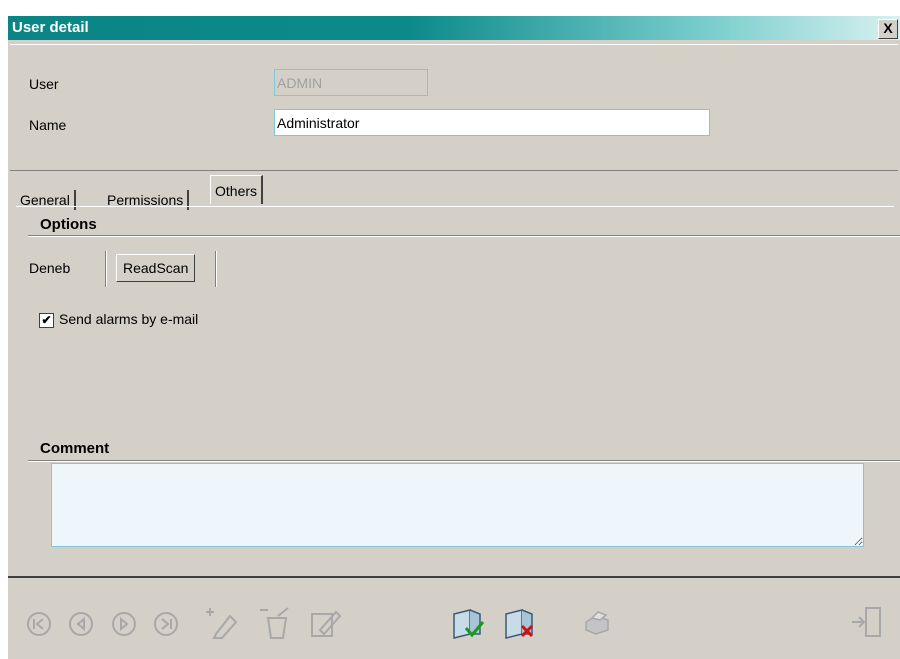 This screenshot has width=900, height=659. I want to click on user-label: User, so click(44, 84).